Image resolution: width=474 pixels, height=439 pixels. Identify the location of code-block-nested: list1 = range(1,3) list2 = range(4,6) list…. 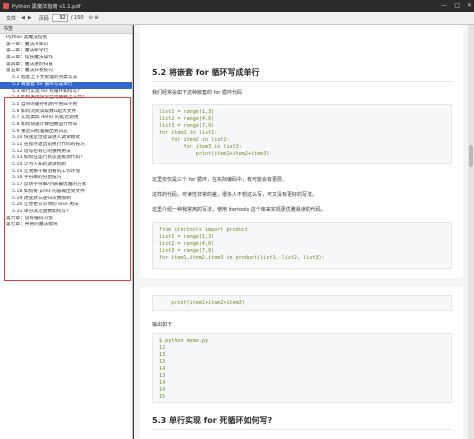
(302, 134).